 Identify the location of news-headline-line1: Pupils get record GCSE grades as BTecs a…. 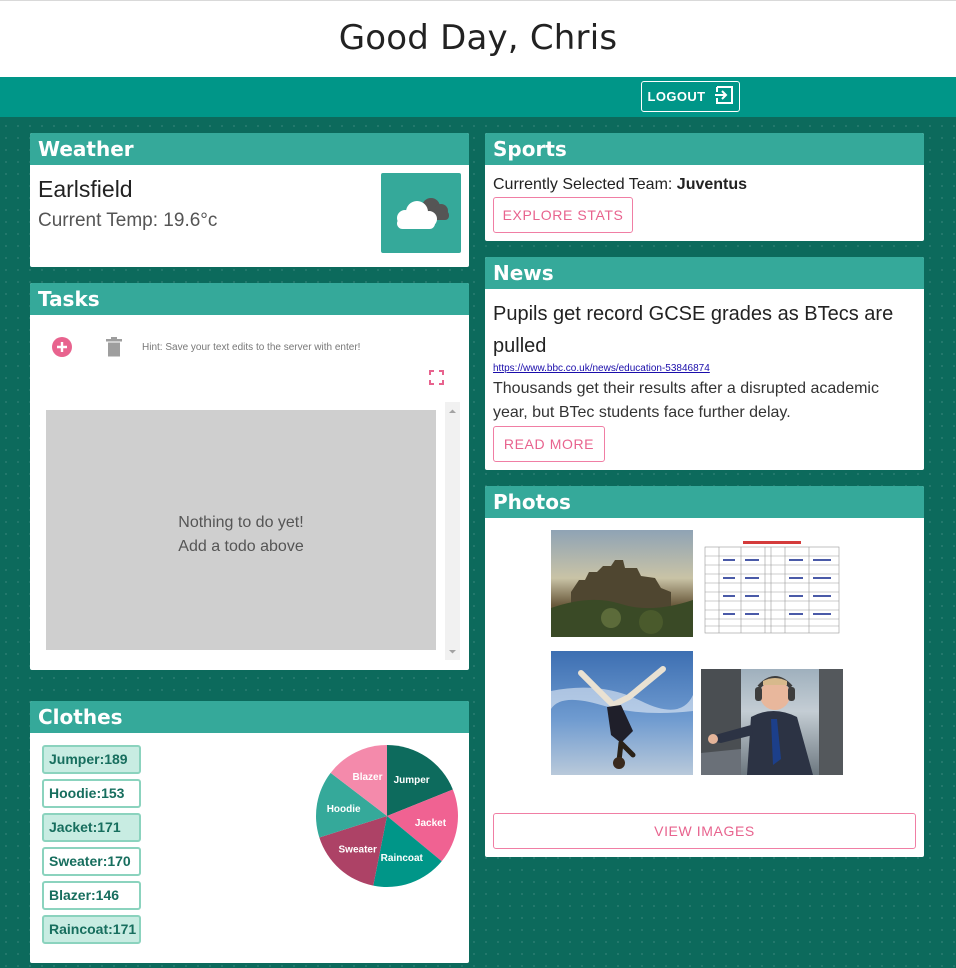
(693, 314).